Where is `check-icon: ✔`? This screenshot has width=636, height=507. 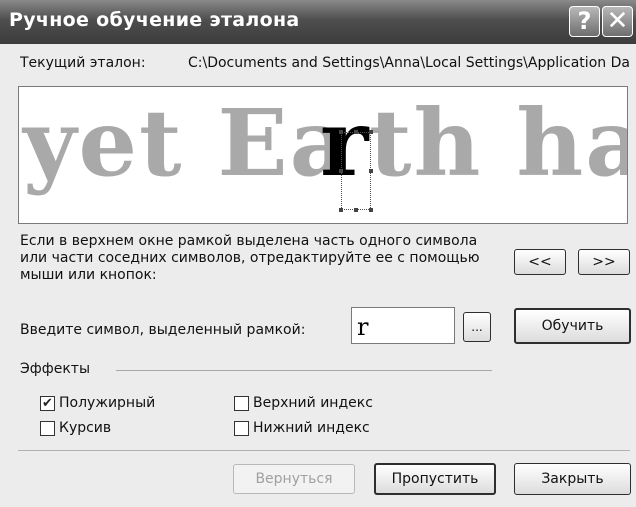
check-icon: ✔ is located at coordinates (47, 403).